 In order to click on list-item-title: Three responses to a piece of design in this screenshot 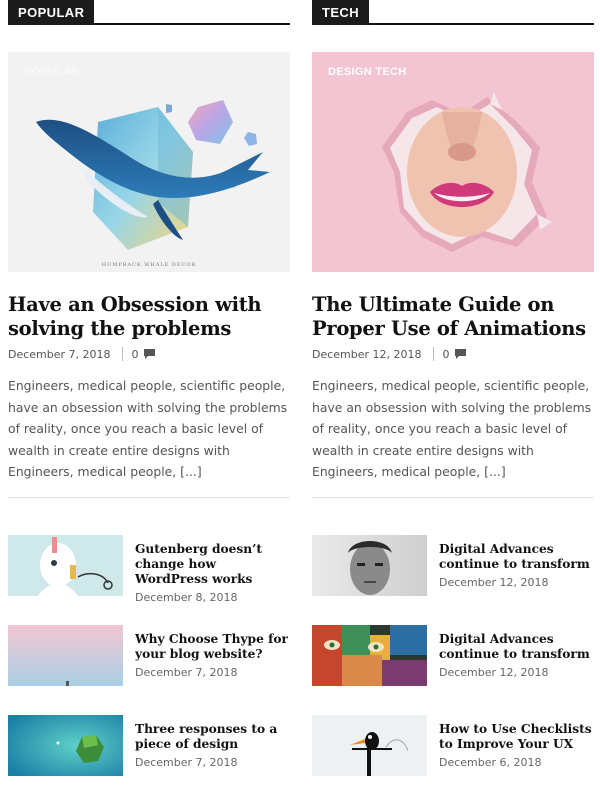, I will do `click(212, 737)`.